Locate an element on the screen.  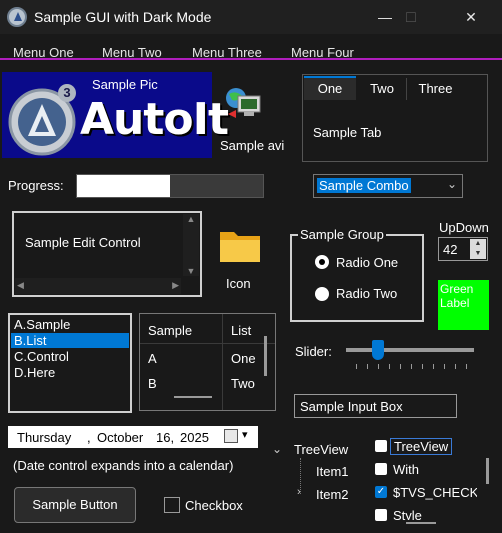
list-item: A.Sample is located at coordinates (70, 324).